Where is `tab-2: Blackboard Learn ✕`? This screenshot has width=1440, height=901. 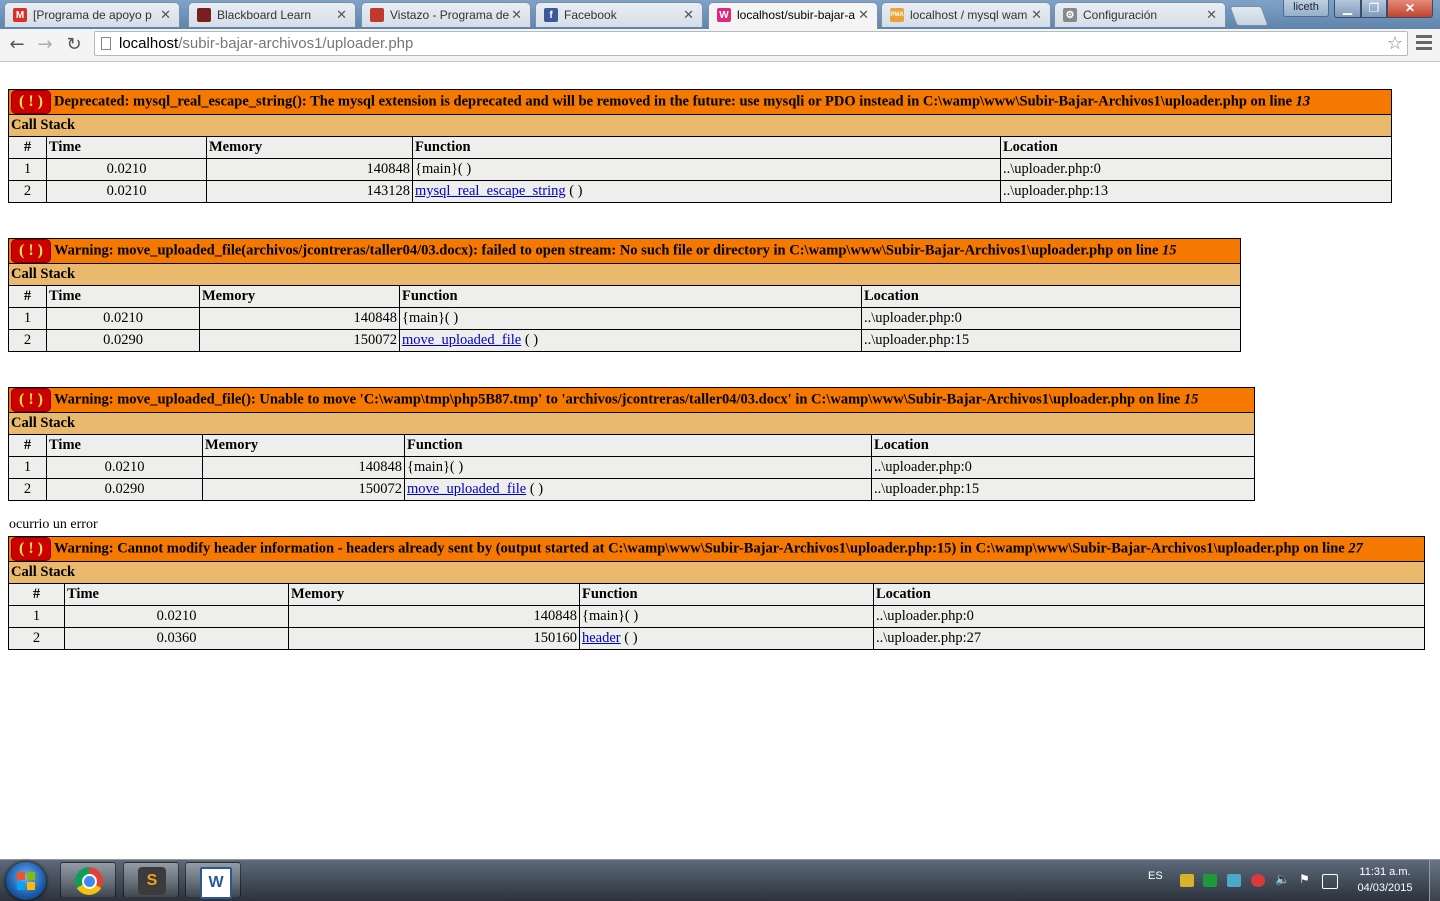
tab-2: Blackboard Learn ✕ is located at coordinates (272, 14).